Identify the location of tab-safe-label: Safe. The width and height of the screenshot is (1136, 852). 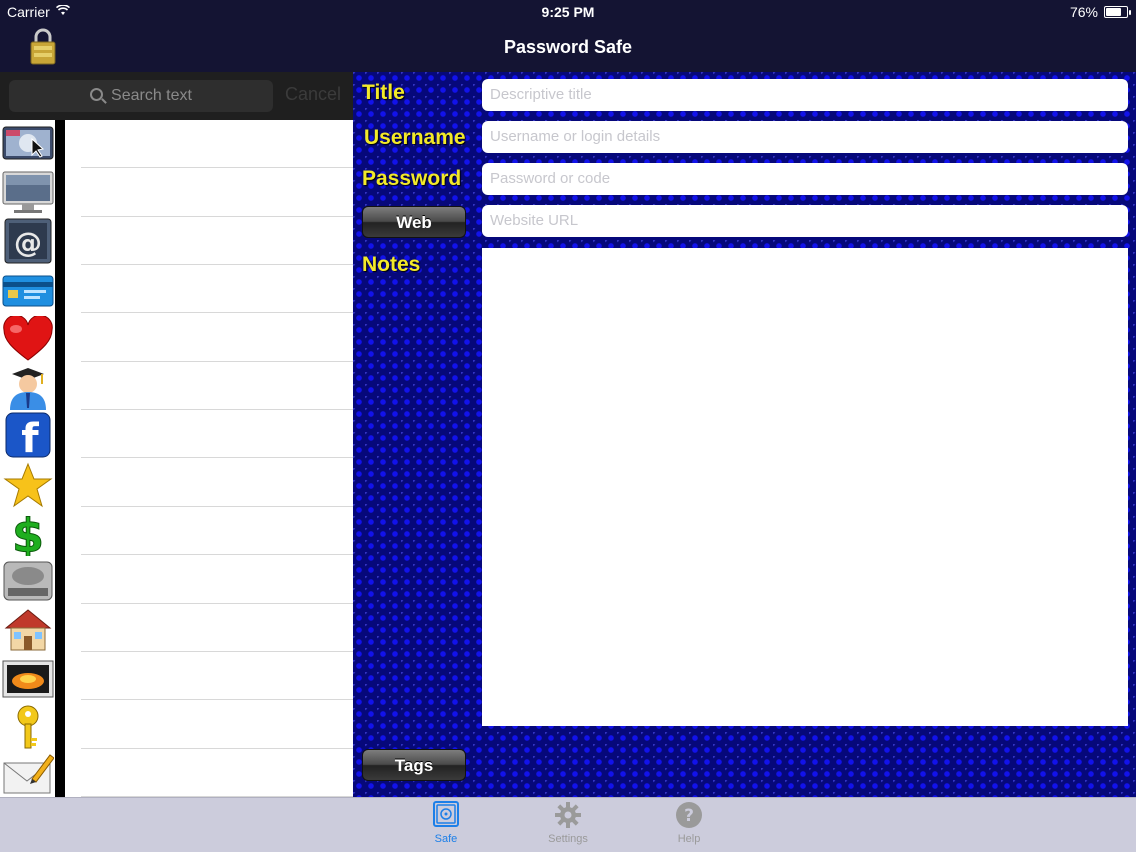
(446, 839).